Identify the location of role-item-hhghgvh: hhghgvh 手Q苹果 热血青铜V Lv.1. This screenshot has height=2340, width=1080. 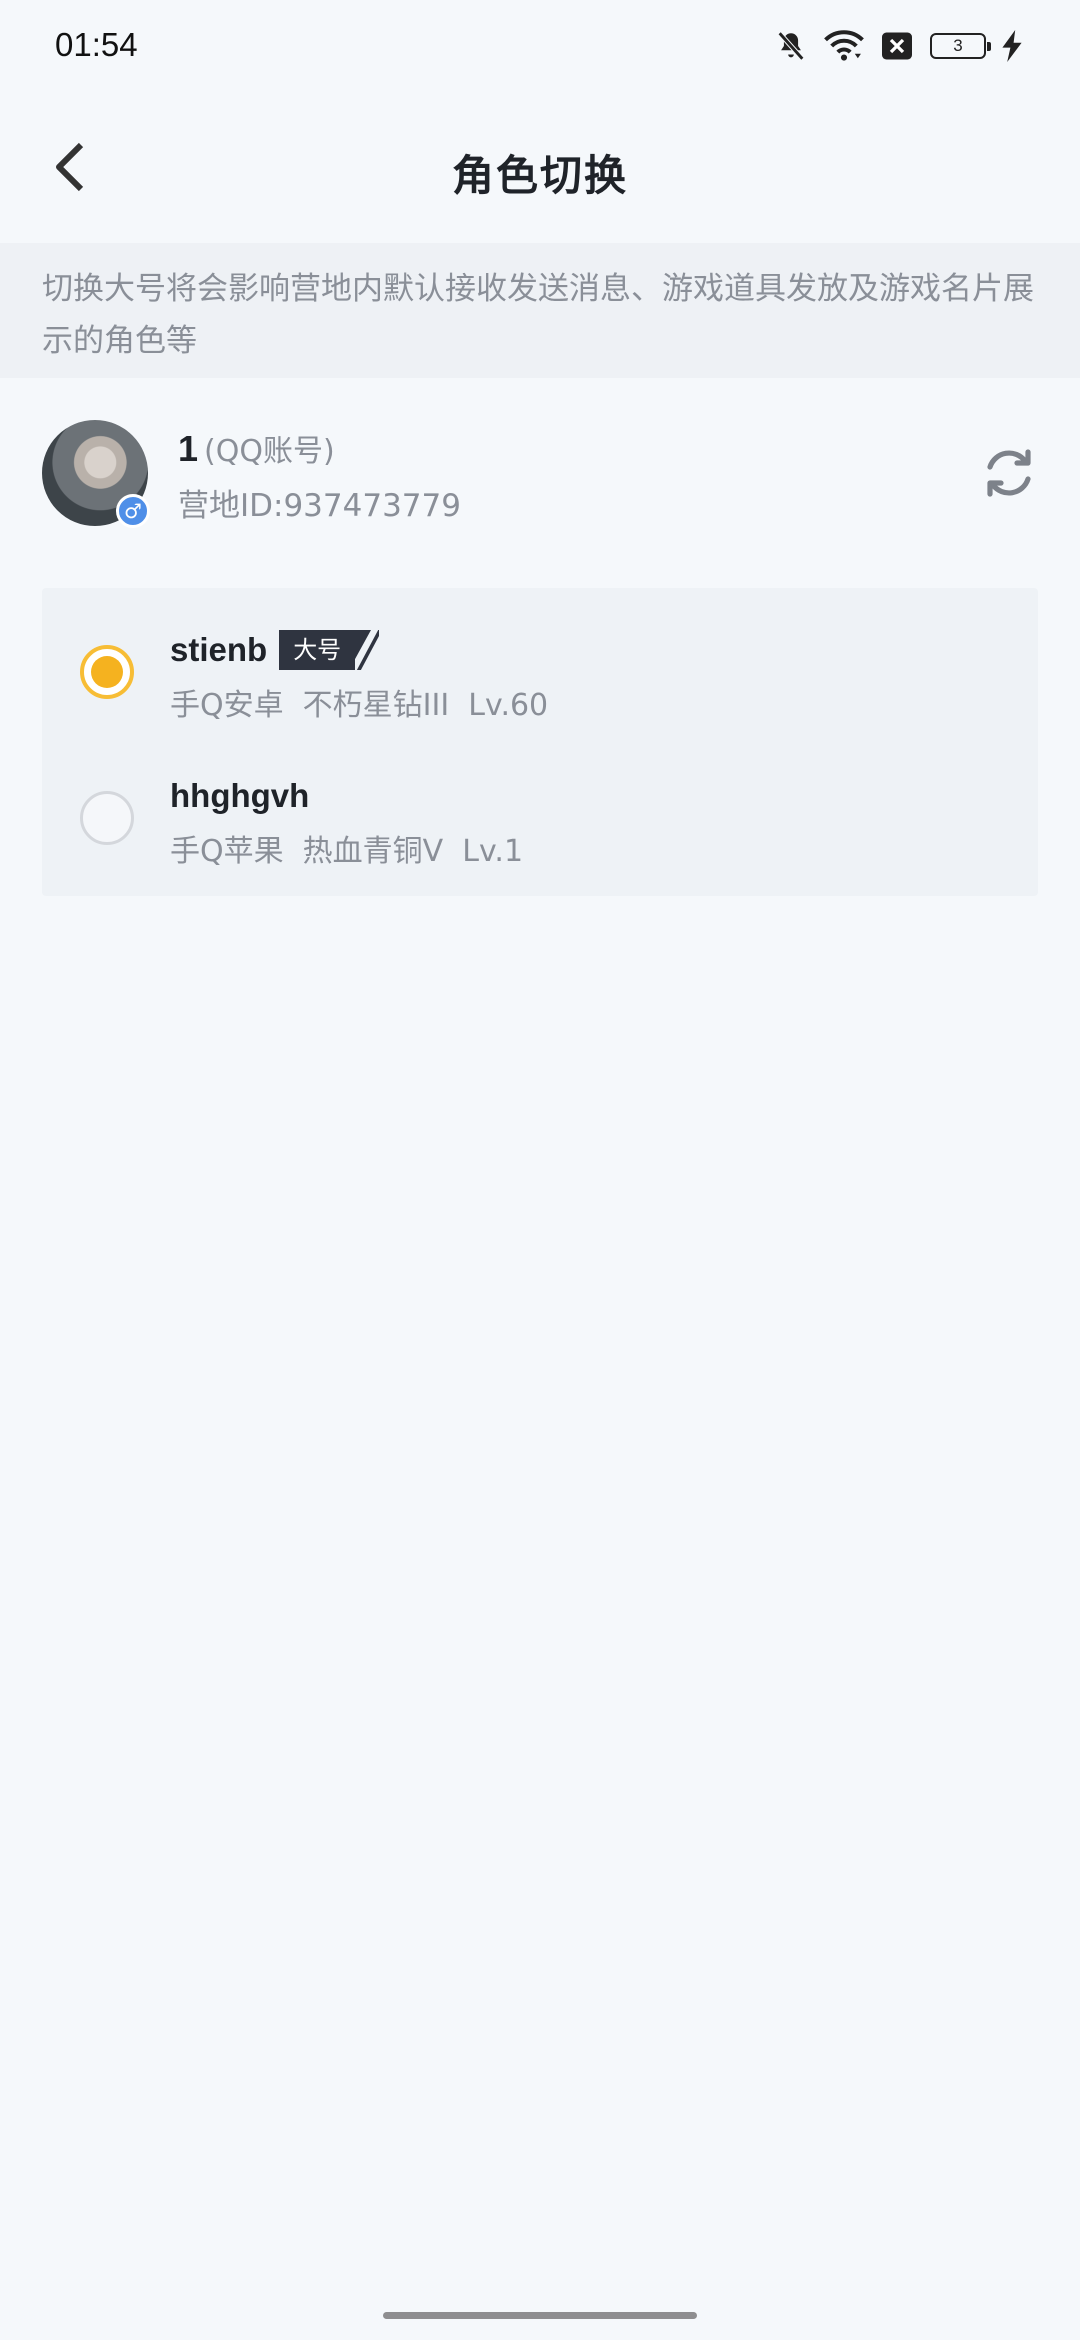
(540, 807).